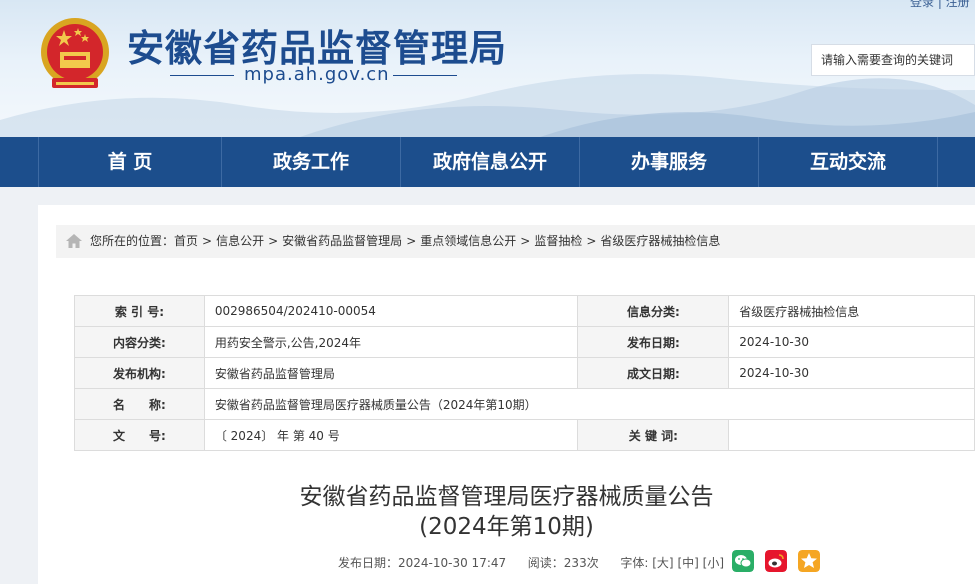 The image size is (975, 584). Describe the element at coordinates (139, 342) in the screenshot. I see `content-category-label: 内容分类:` at that location.